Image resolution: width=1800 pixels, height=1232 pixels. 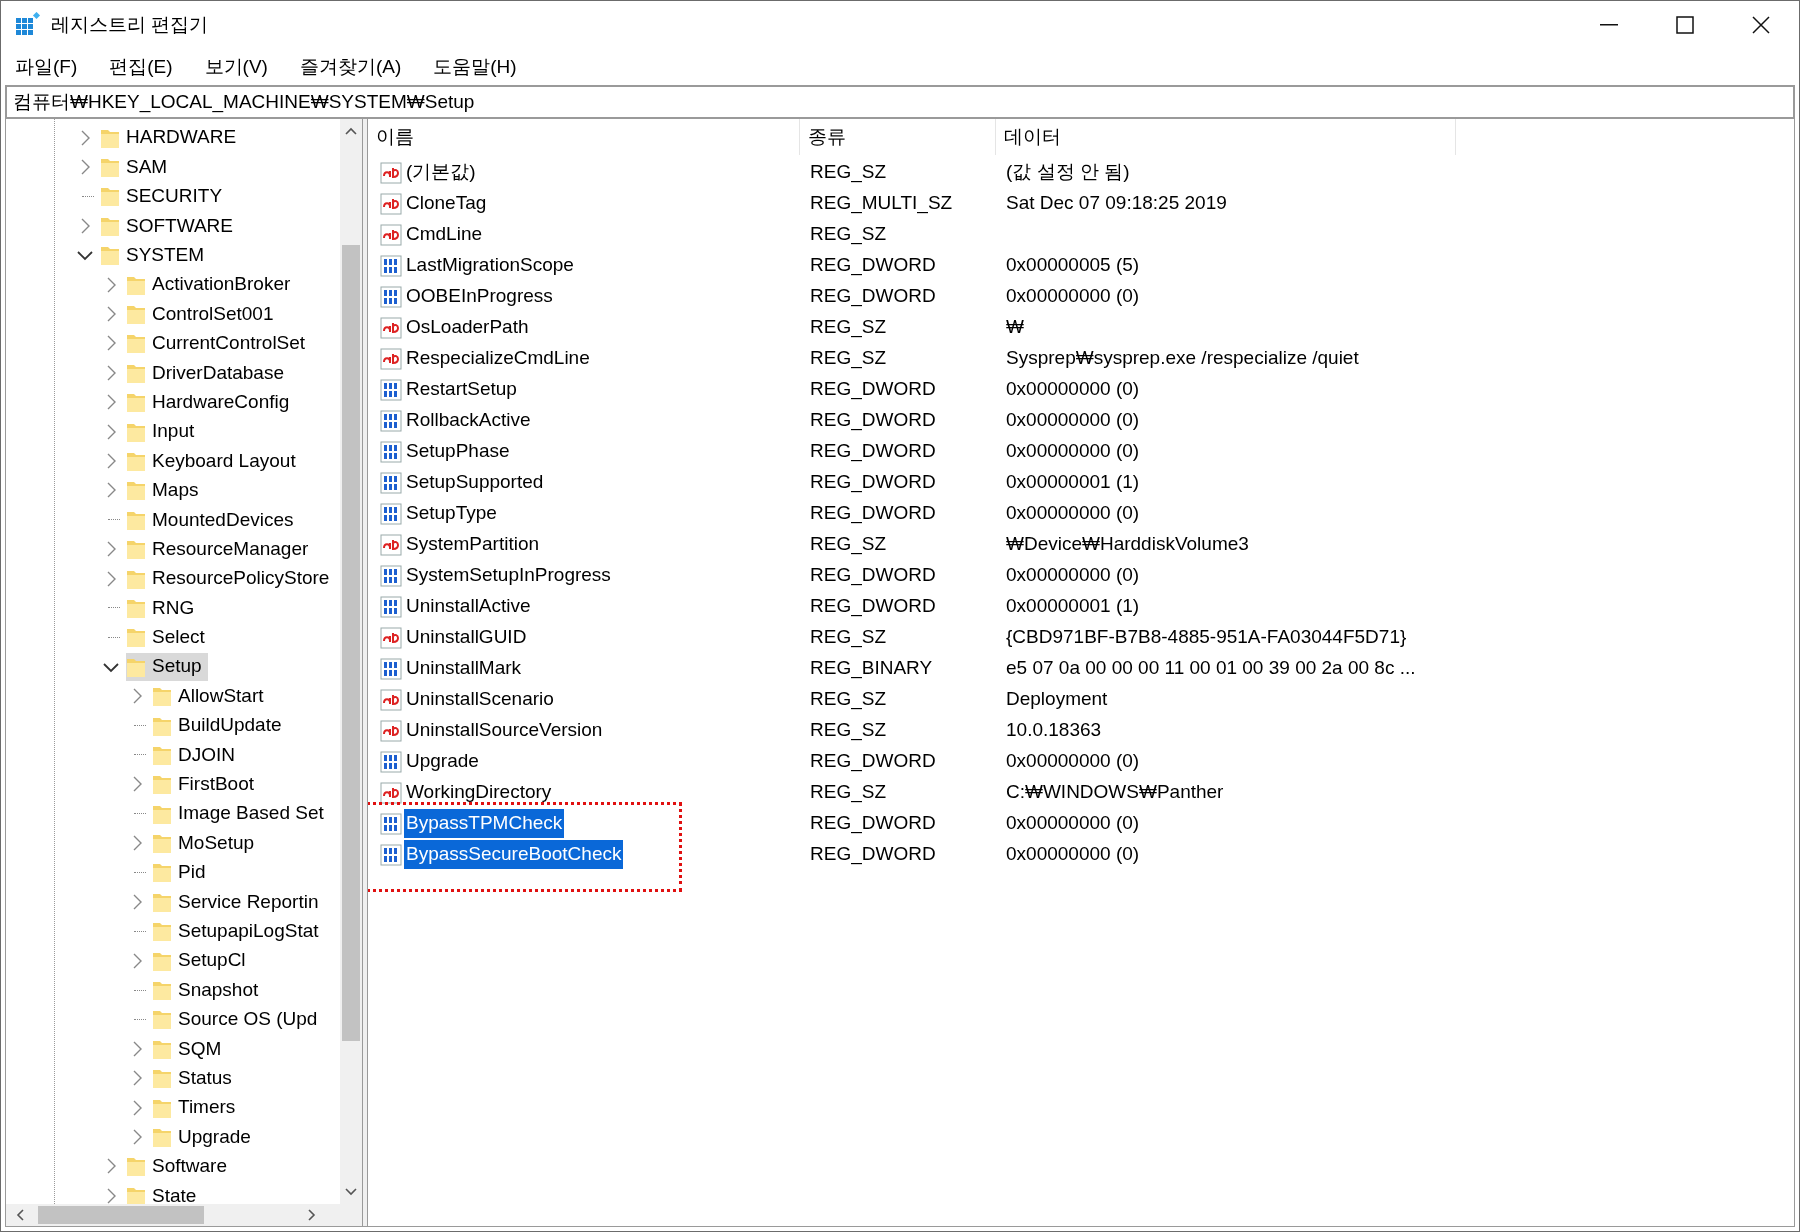 What do you see at coordinates (171, 137) in the screenshot?
I see `tree-item: HARDWARE` at bounding box center [171, 137].